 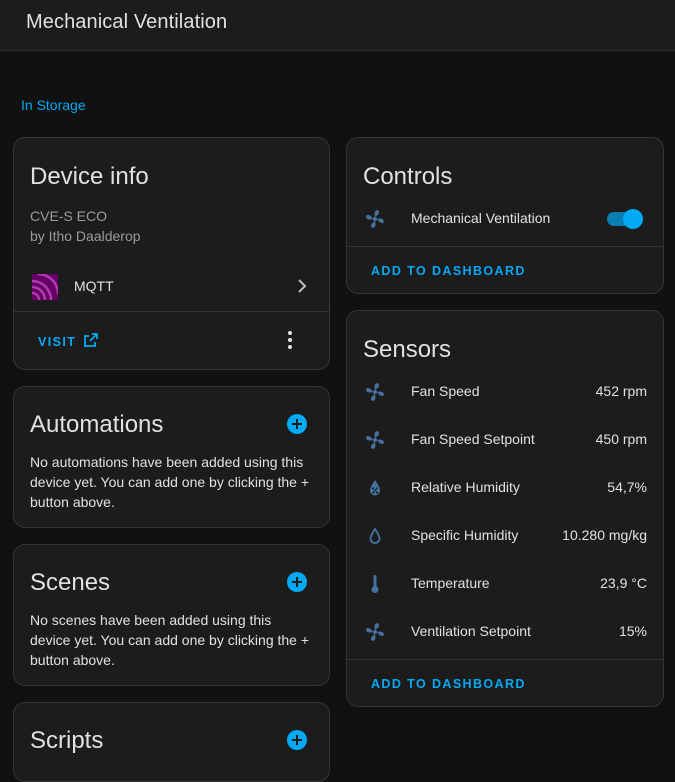 I want to click on sensor-label: Ventilation Setpoint, so click(x=471, y=631).